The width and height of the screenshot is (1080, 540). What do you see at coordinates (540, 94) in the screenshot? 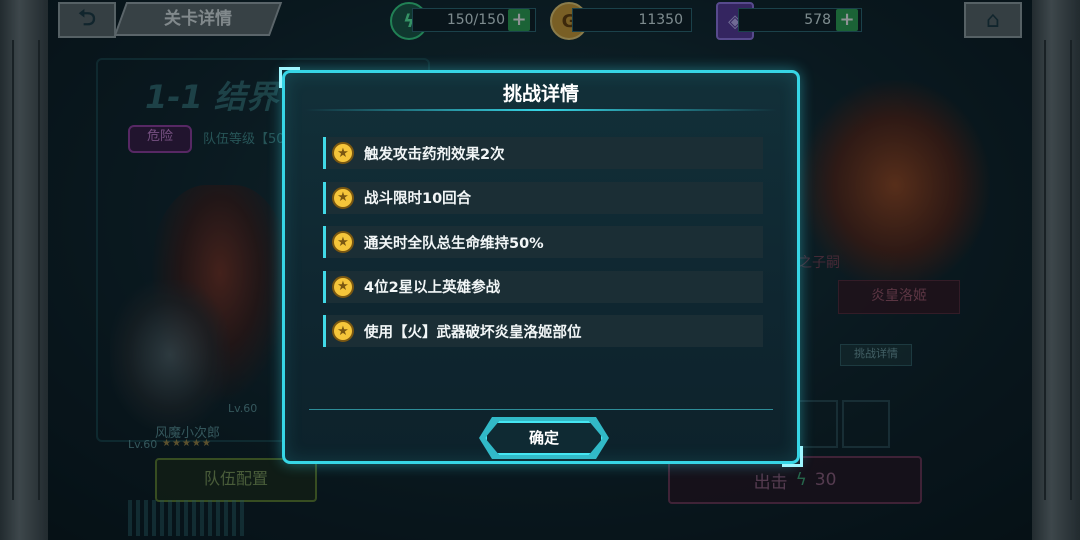
I see `dialog-title: 挑战详情` at bounding box center [540, 94].